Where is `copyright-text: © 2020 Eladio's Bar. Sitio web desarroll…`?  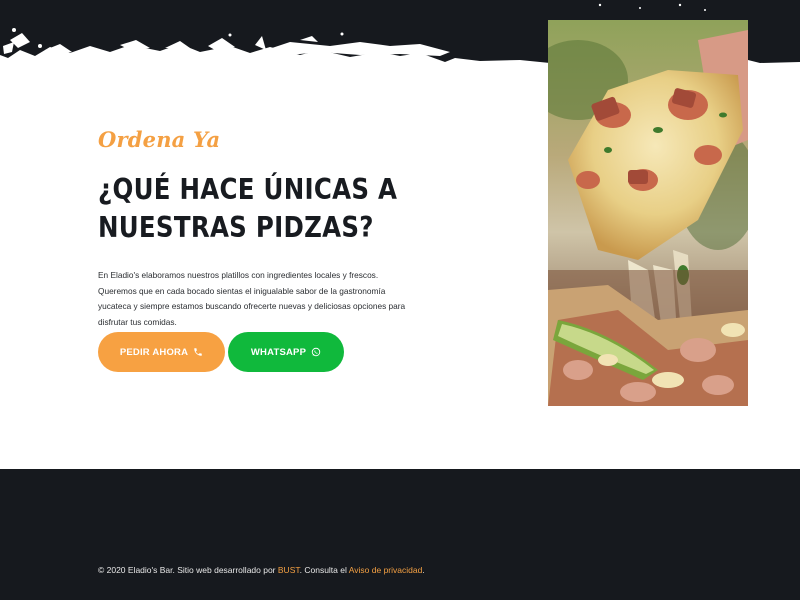
copyright-text: © 2020 Eladio's Bar. Sitio web desarroll… is located at coordinates (188, 570).